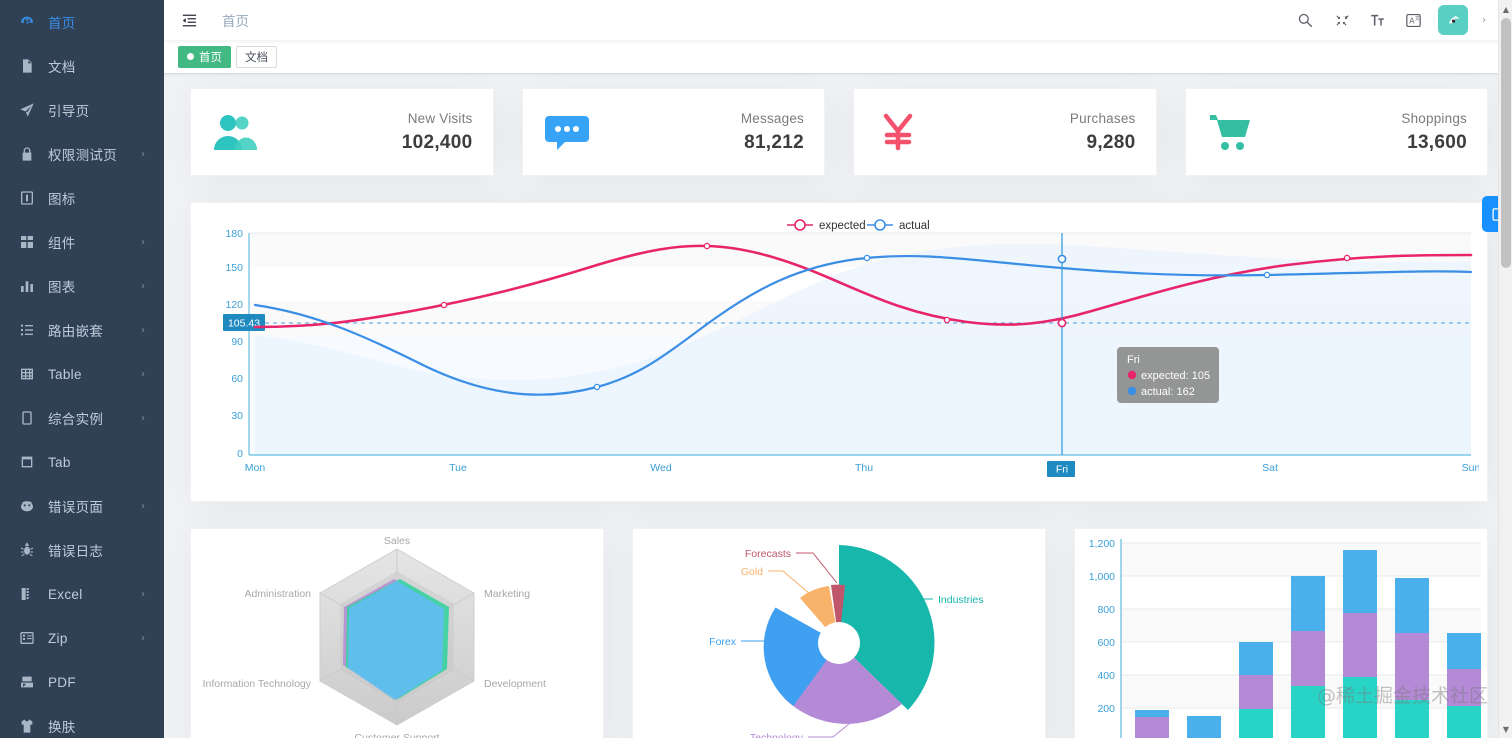  What do you see at coordinates (82, 682) in the screenshot?
I see `sidebar-item-15: PDF` at bounding box center [82, 682].